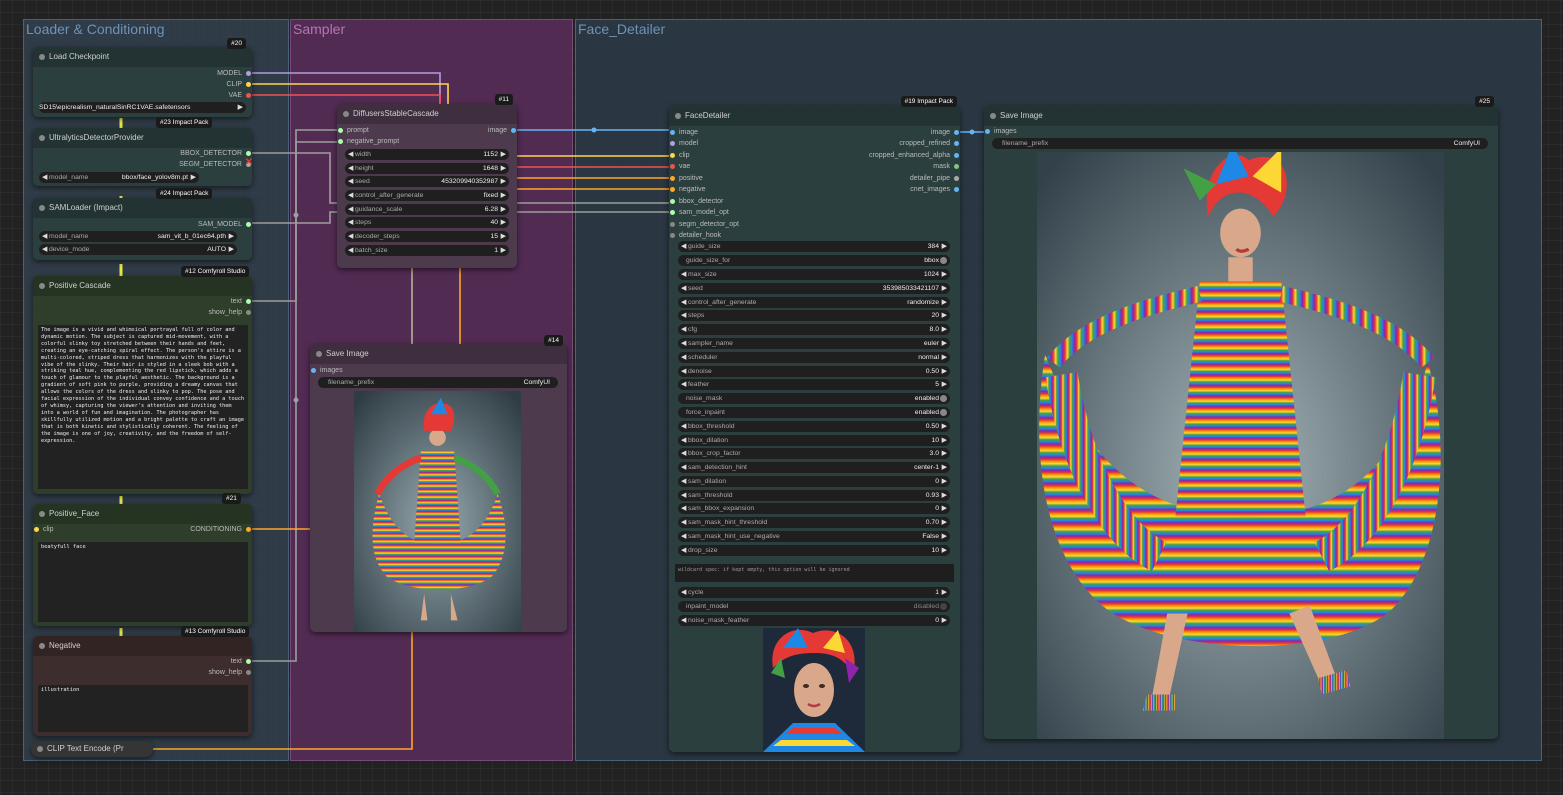 This screenshot has width=1563, height=795. Describe the element at coordinates (814, 412) in the screenshot. I see `force-inpaint-toggle: force_inpaint enabled` at that location.